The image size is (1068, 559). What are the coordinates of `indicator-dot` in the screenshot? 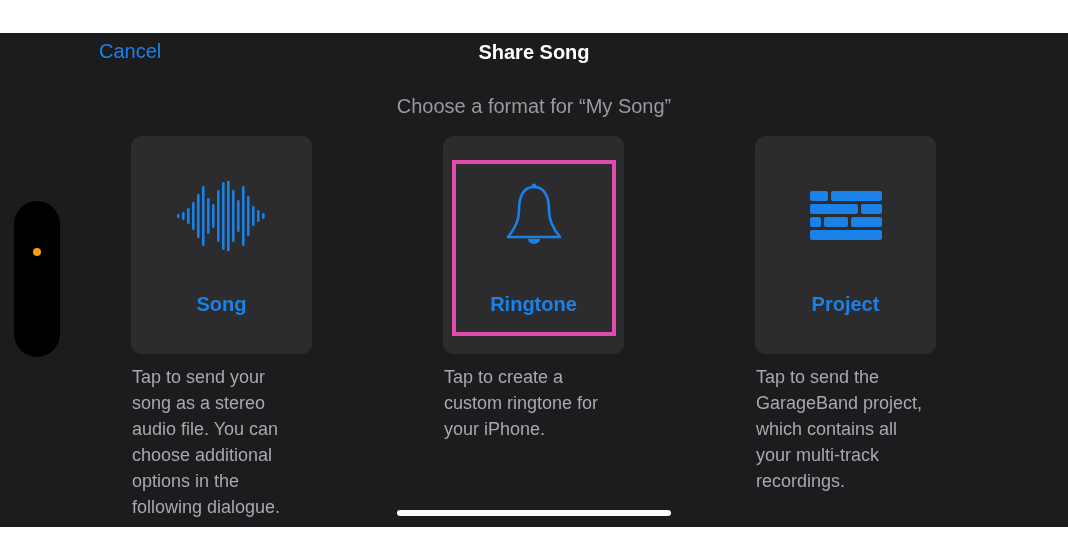 It's located at (37, 252).